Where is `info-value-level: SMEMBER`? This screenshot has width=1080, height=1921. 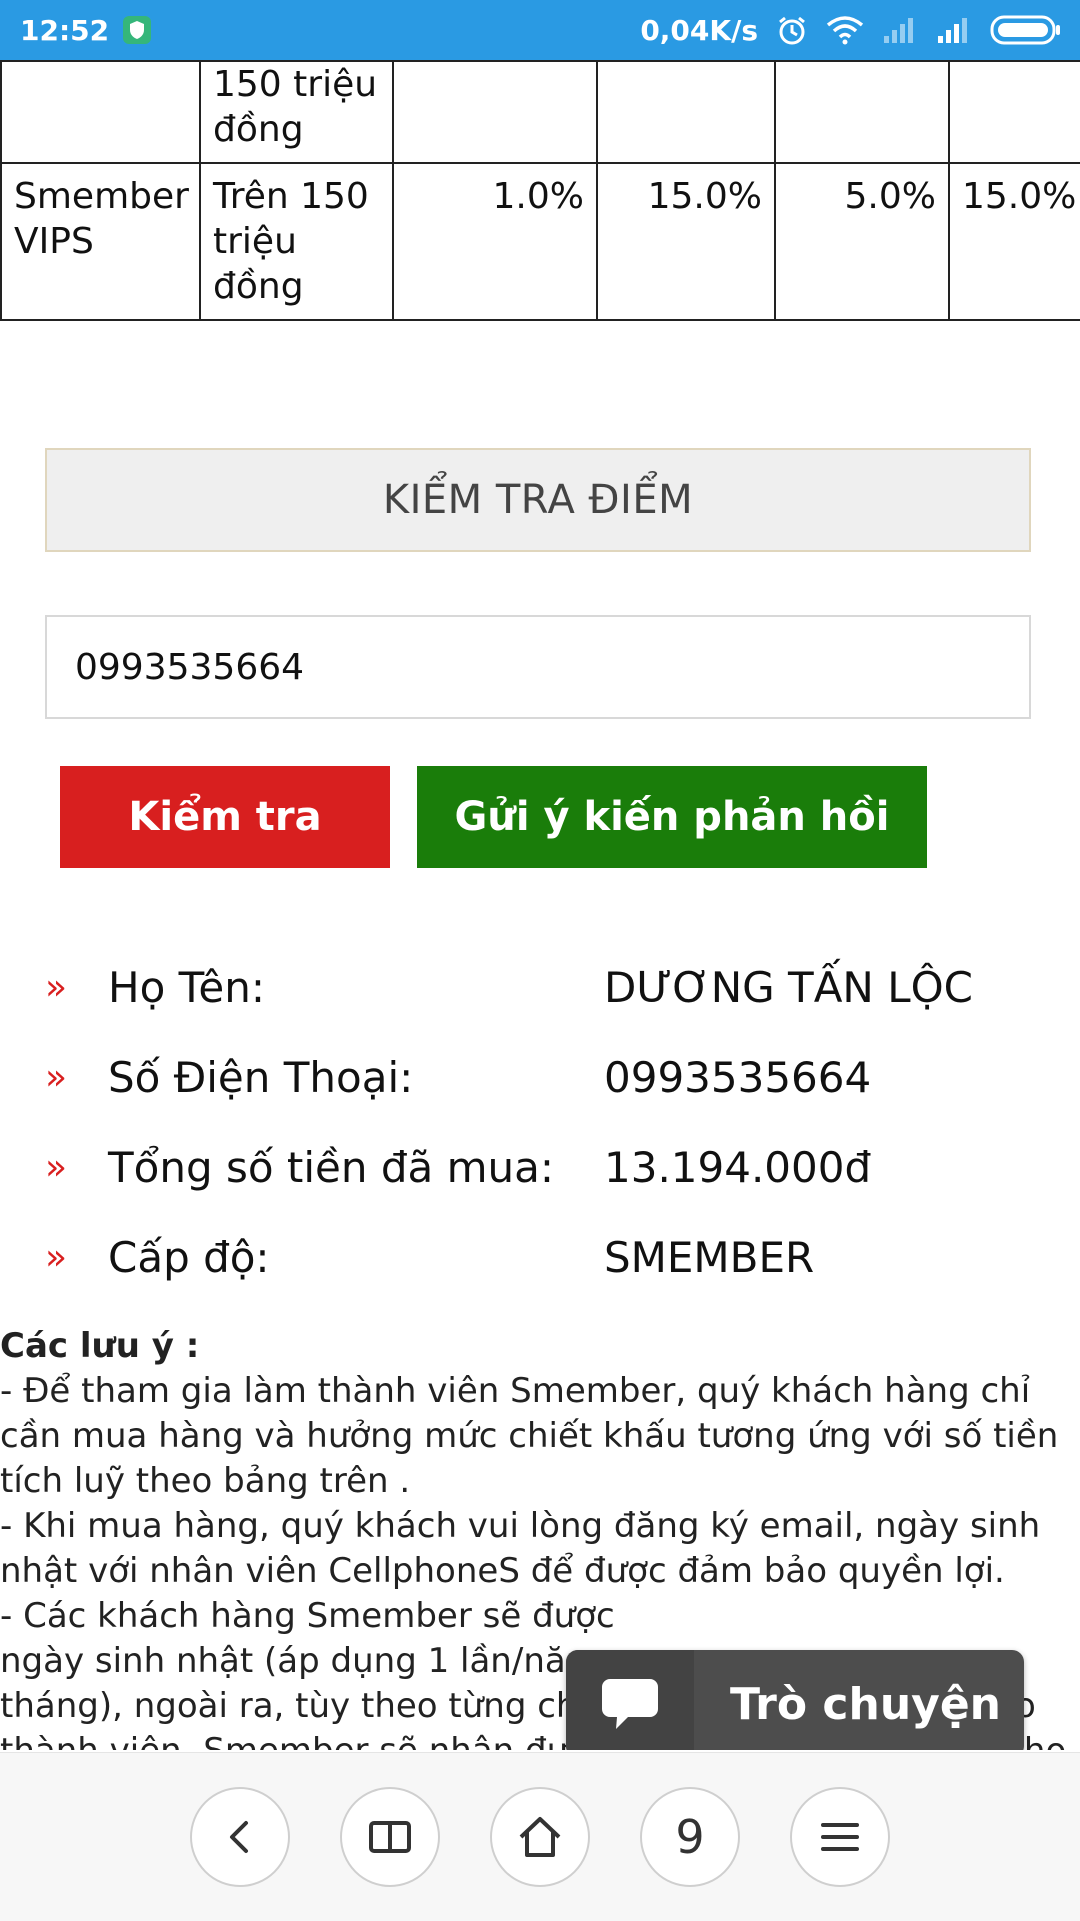 info-value-level: SMEMBER is located at coordinates (709, 1257).